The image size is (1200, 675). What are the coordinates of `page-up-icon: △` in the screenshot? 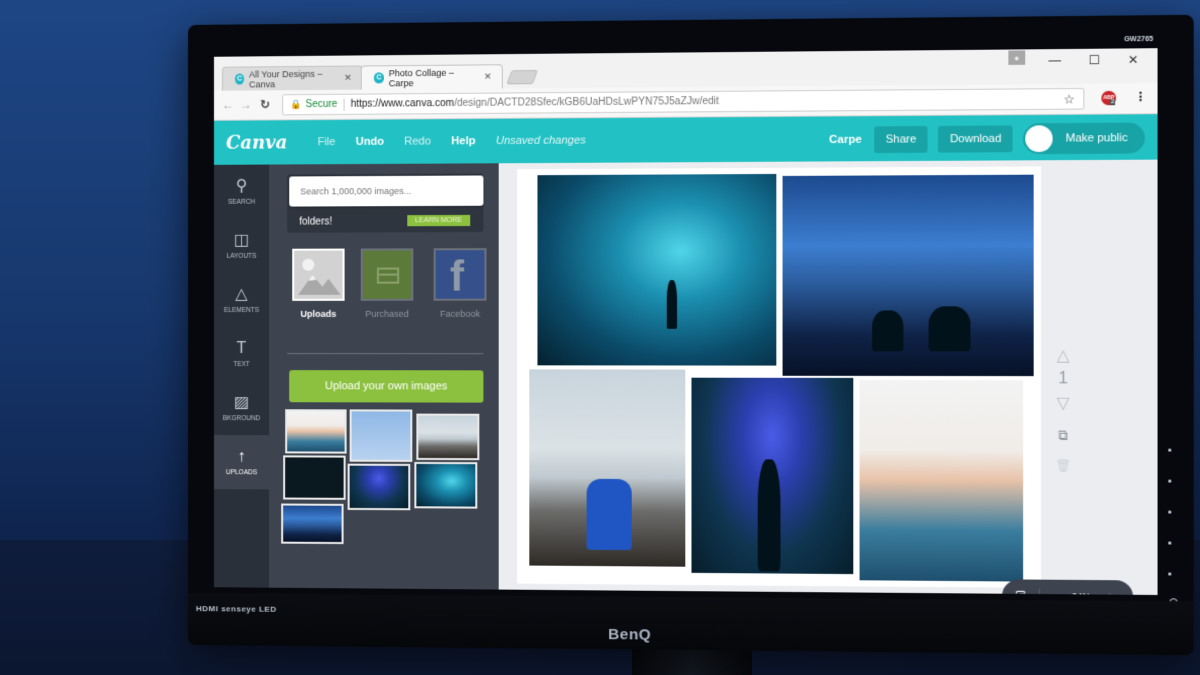 It's located at (1063, 355).